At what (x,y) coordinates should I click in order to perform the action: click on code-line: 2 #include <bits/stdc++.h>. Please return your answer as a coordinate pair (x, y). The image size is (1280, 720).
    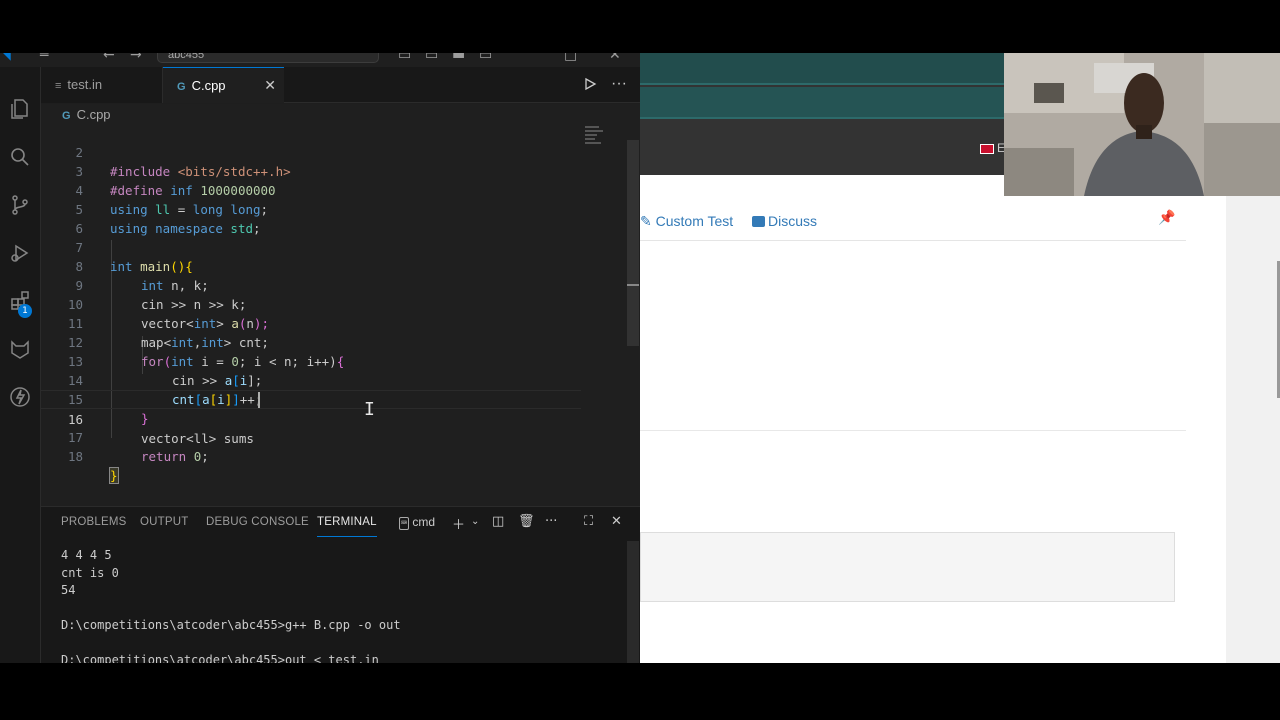
    Looking at the image, I should click on (311, 152).